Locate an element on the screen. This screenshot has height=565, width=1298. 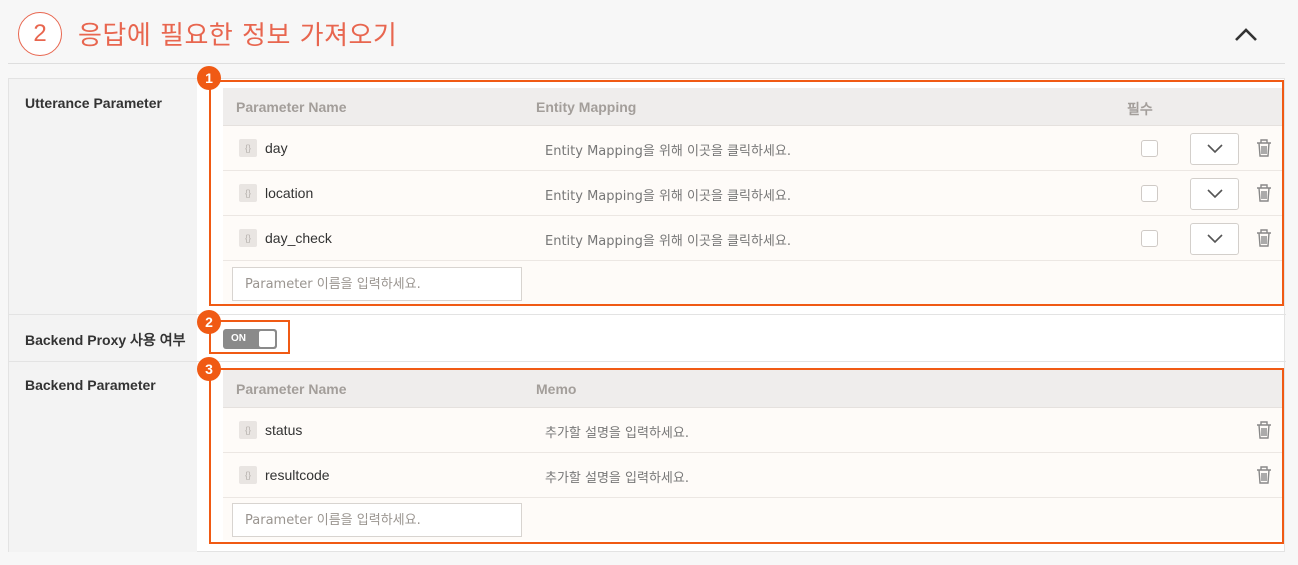
backend-parameter-label: Backend Parameter is located at coordinates (90, 385).